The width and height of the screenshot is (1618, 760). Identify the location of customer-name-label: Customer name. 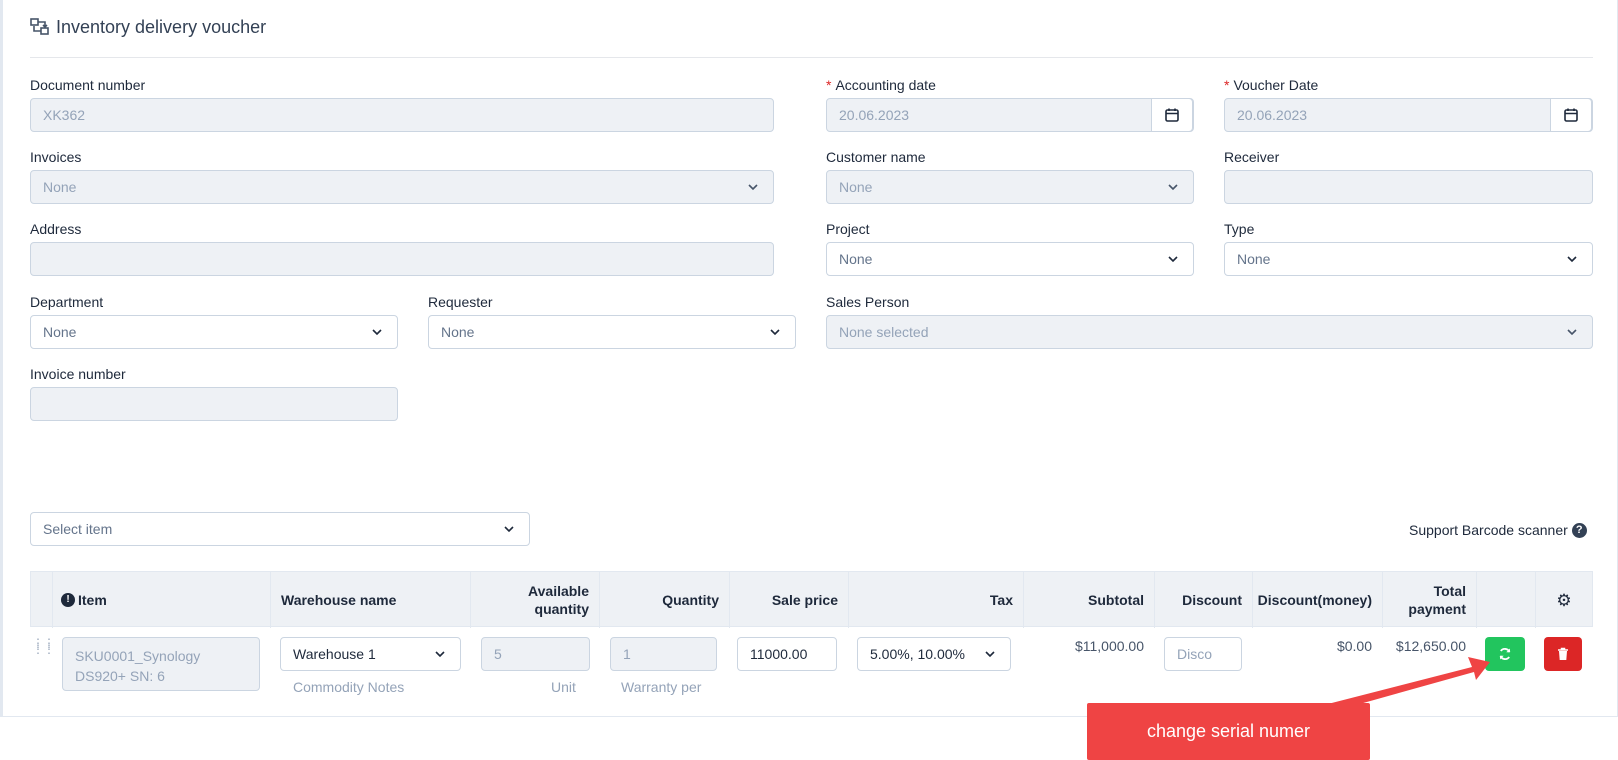
(876, 157).